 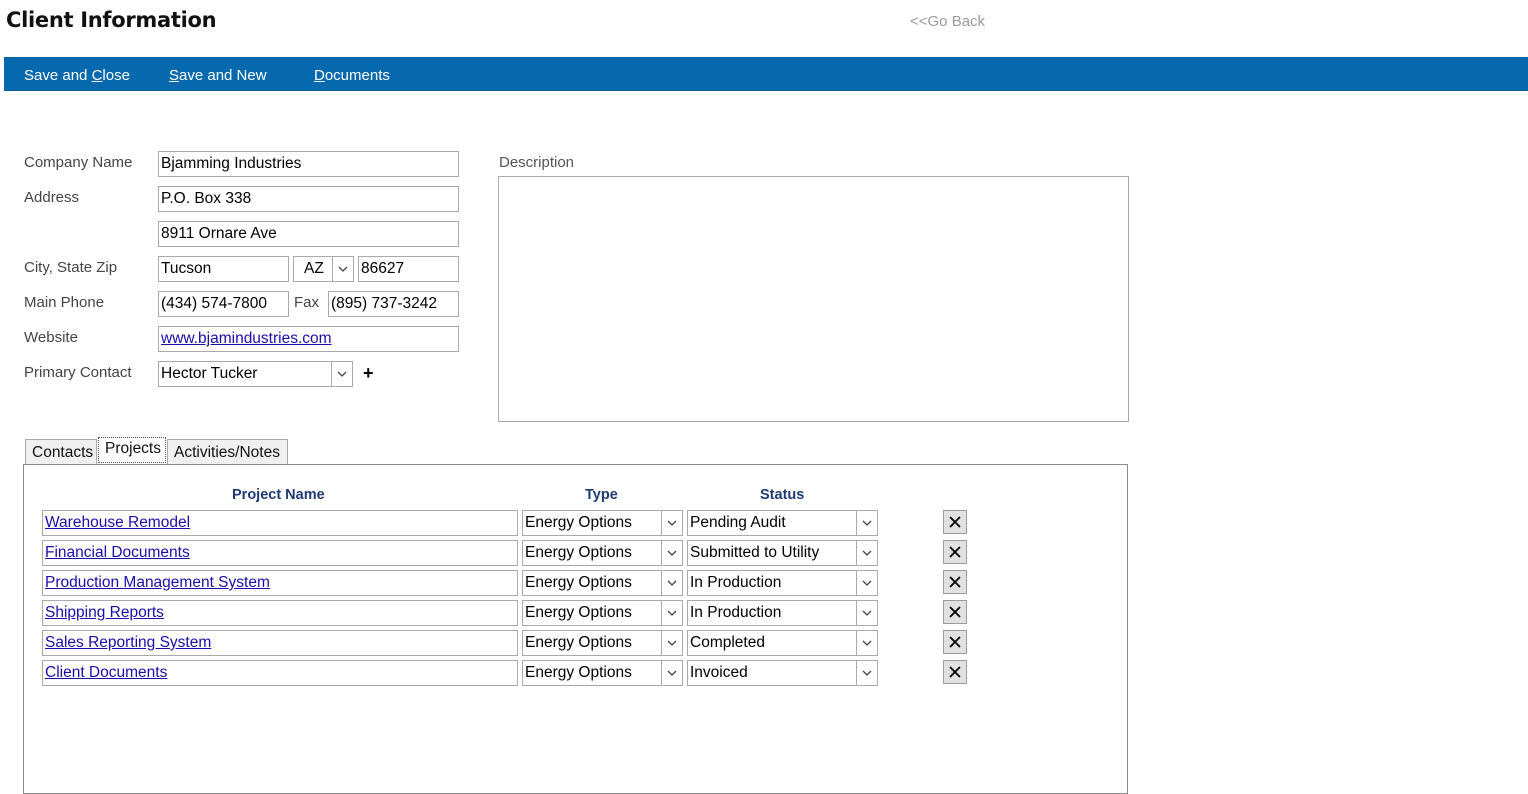 I want to click on city-state-zip-label: City, State Zip, so click(x=71, y=267).